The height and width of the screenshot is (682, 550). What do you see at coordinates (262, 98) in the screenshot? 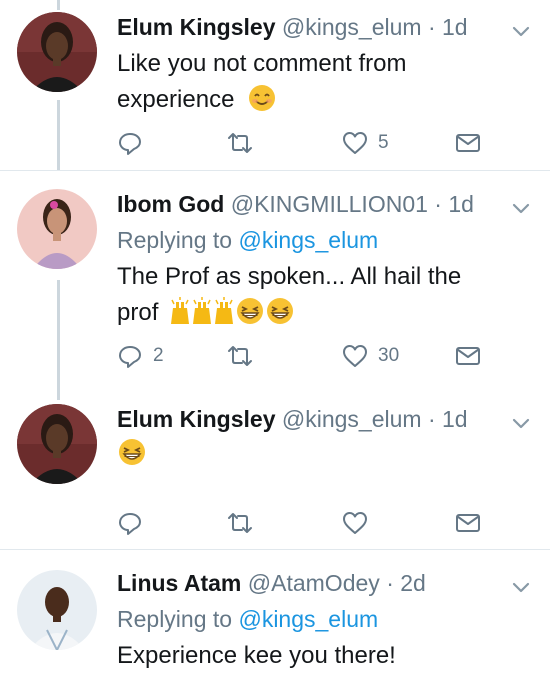
I see `smiling-face-emoji` at bounding box center [262, 98].